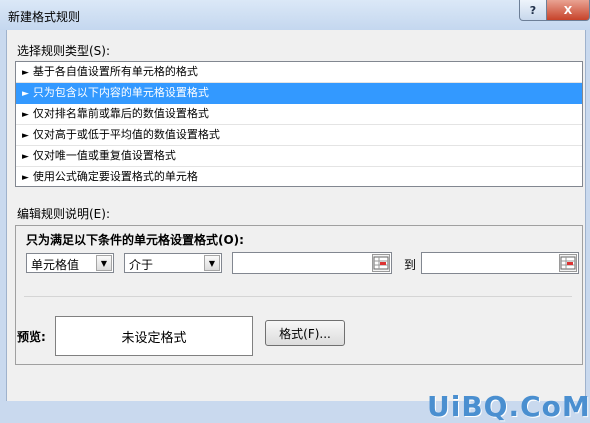  I want to click on rule-type-item: ► 仅对唯一值或重复值设置格式, so click(299, 156).